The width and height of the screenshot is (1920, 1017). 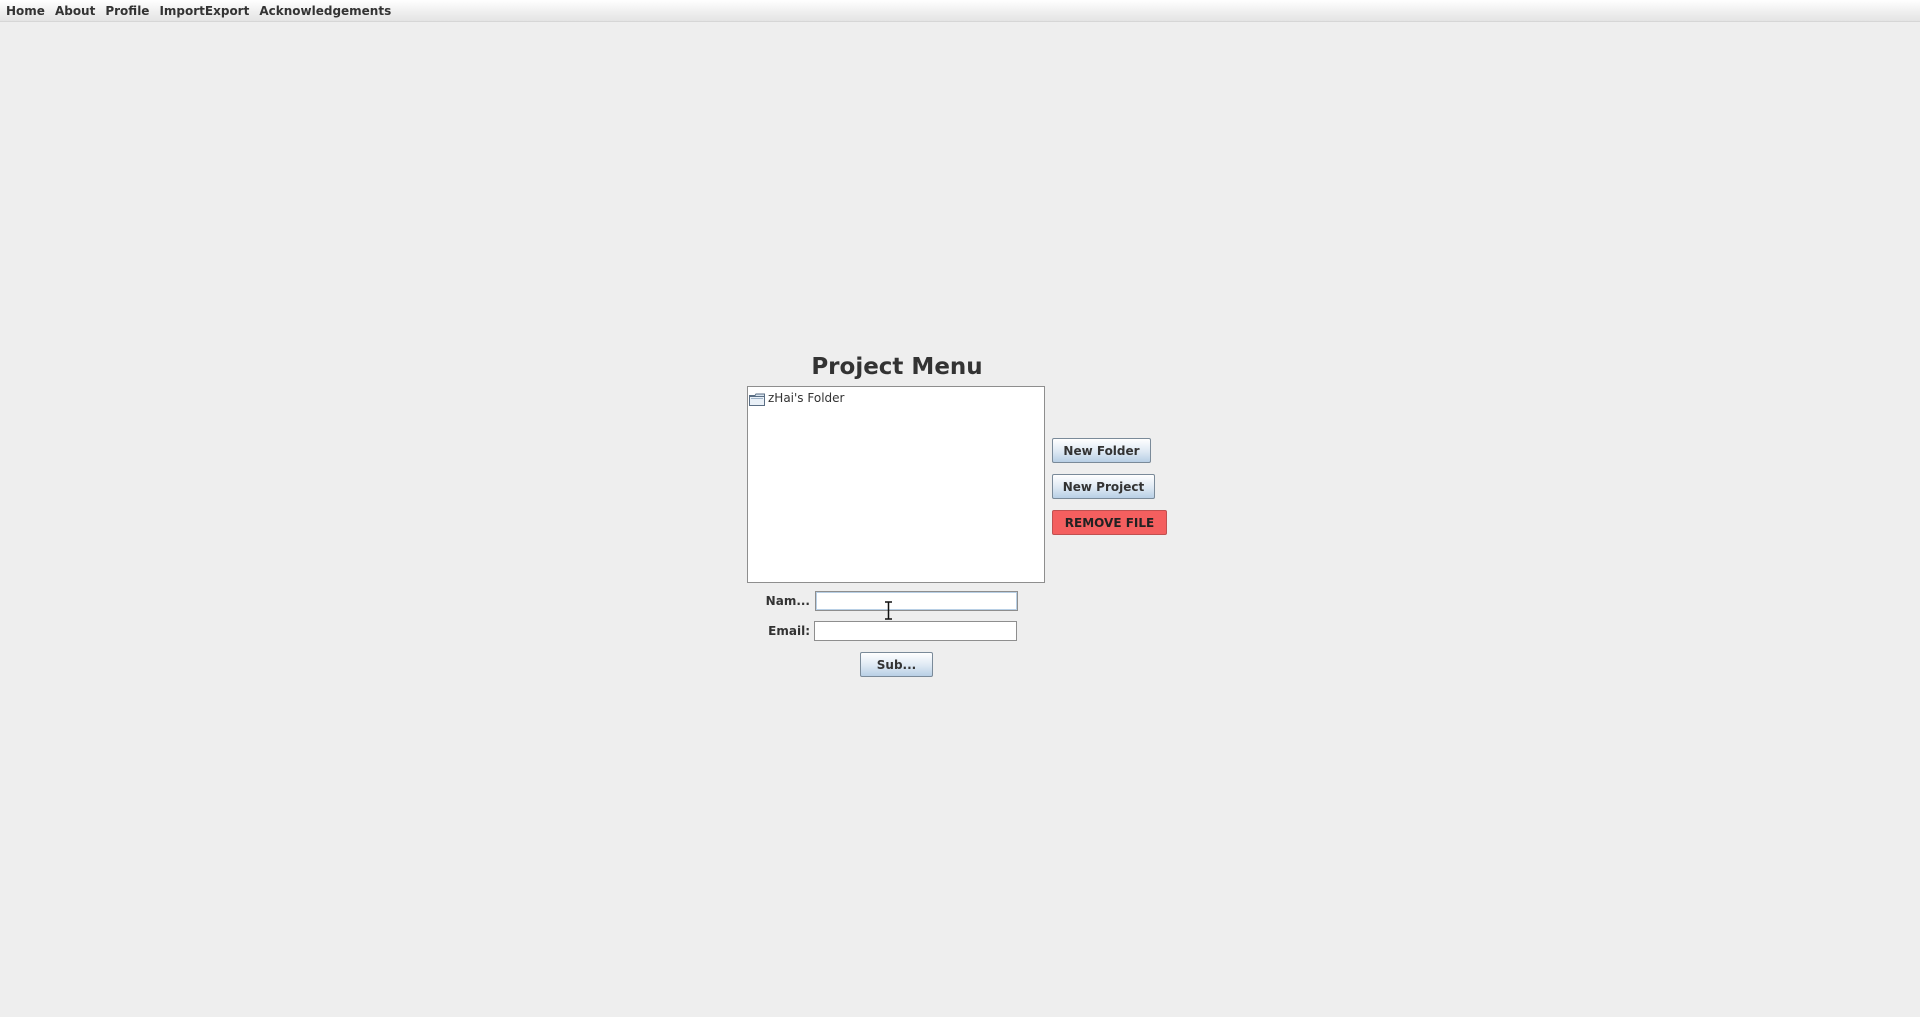 What do you see at coordinates (757, 398) in the screenshot?
I see `folder-icon` at bounding box center [757, 398].